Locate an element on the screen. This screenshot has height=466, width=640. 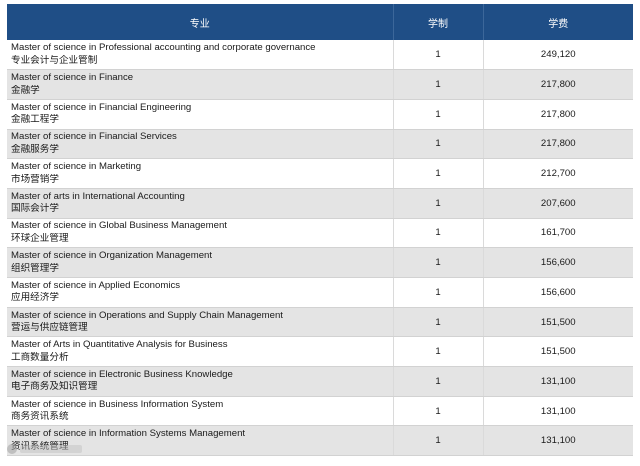
watermark is located at coordinates (67, 449).